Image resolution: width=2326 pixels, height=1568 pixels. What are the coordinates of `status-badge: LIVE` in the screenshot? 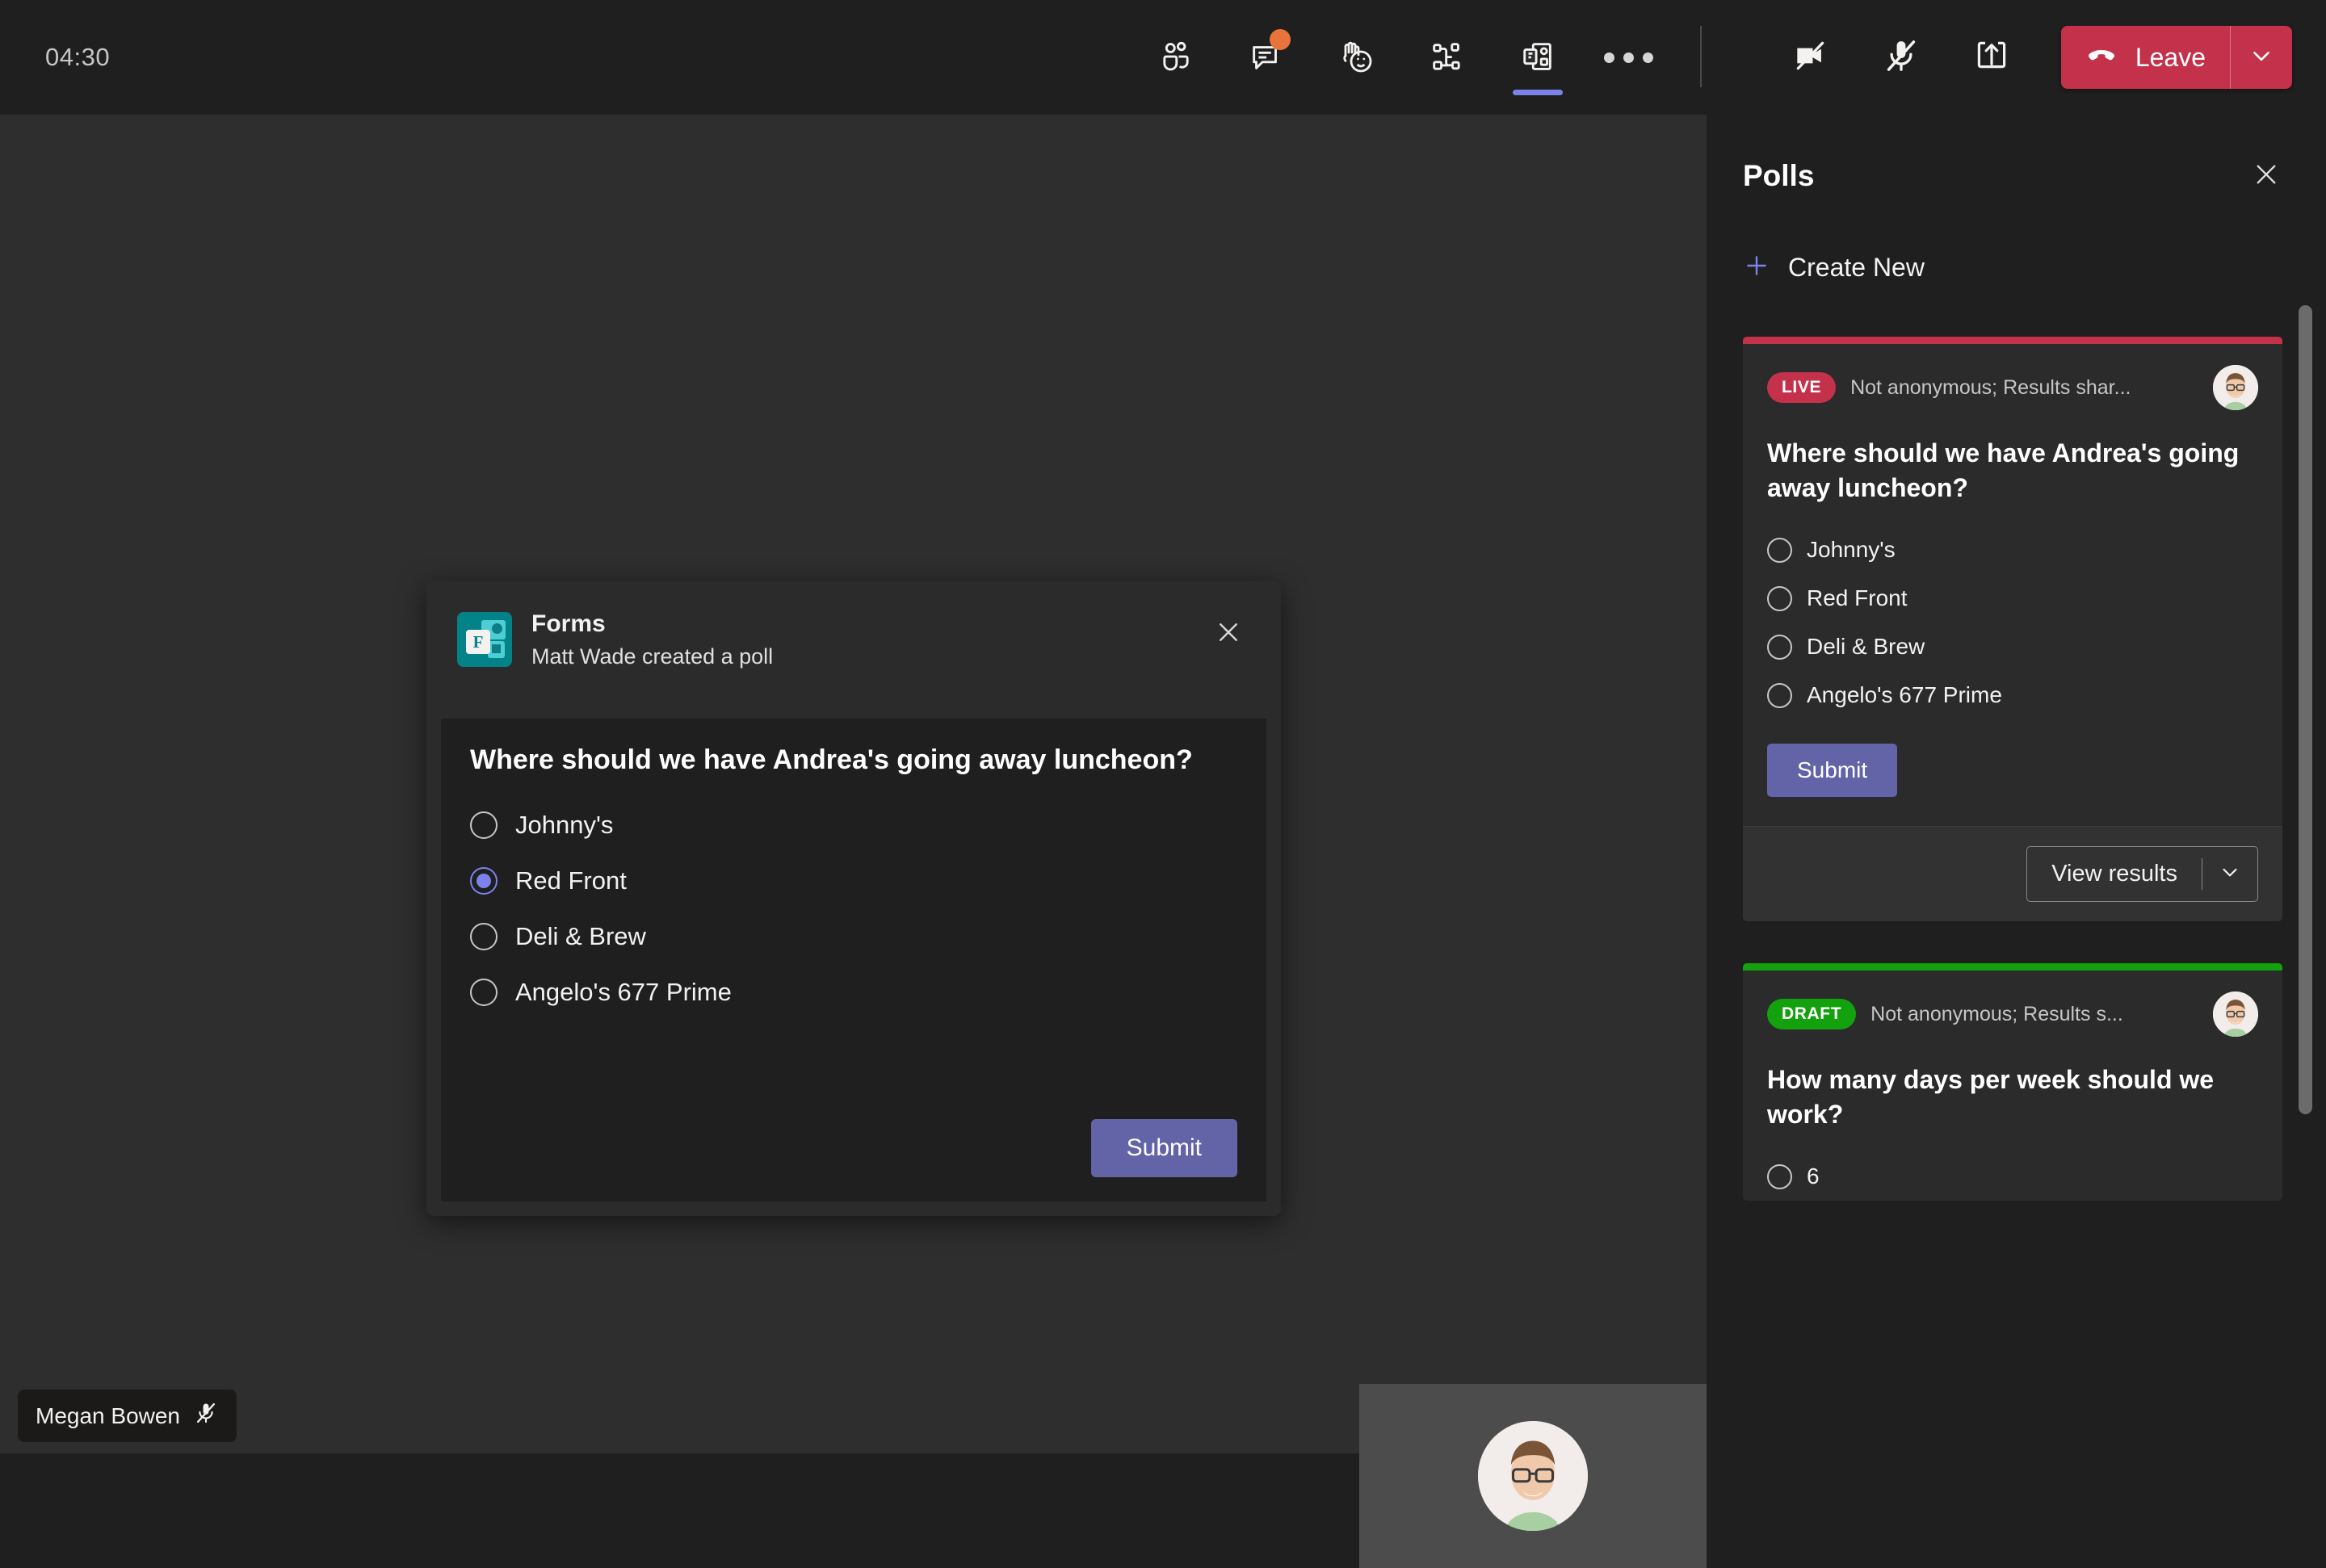 It's located at (1802, 387).